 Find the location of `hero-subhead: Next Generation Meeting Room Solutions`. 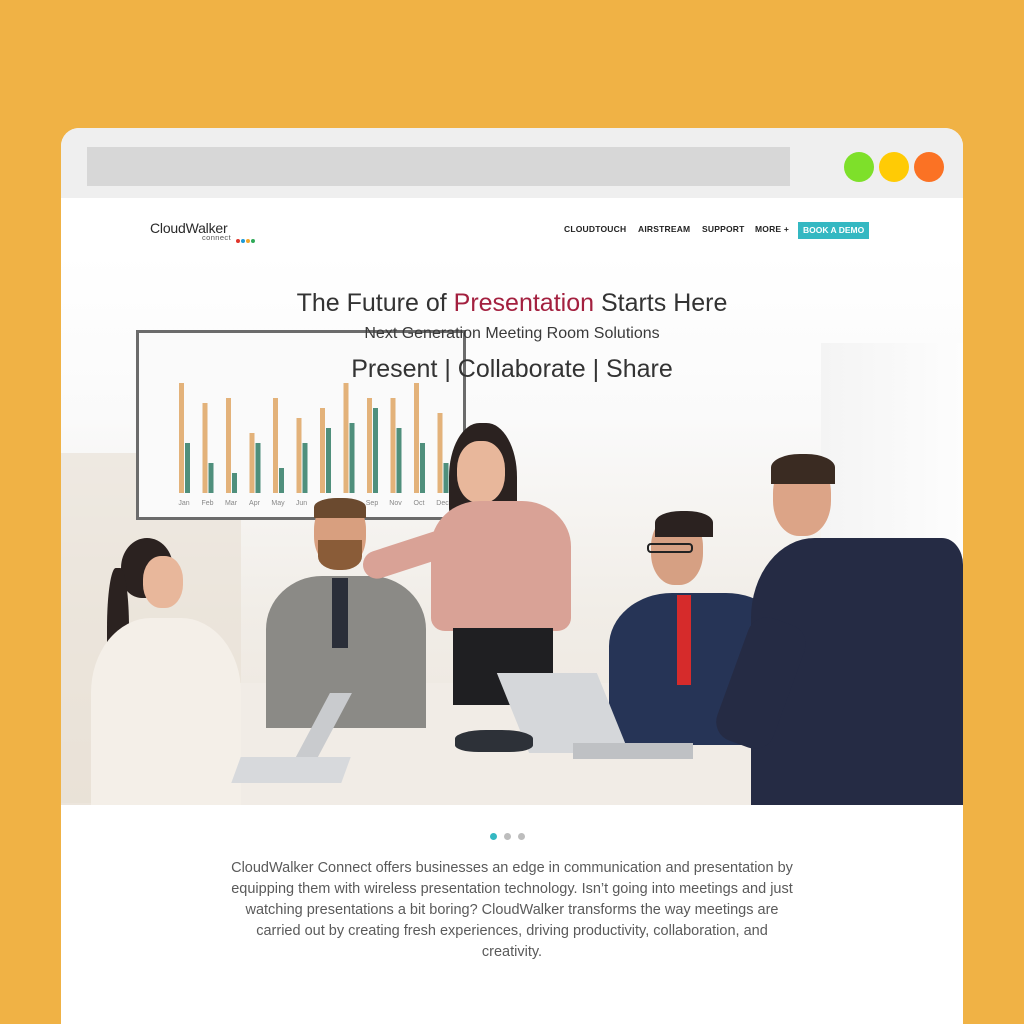

hero-subhead: Next Generation Meeting Room Solutions is located at coordinates (512, 333).